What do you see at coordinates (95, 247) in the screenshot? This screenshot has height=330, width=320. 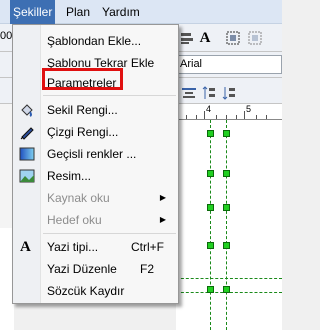 I see `menu-item-yazi-tipi: A Yazi tipi... Ctrl+F` at bounding box center [95, 247].